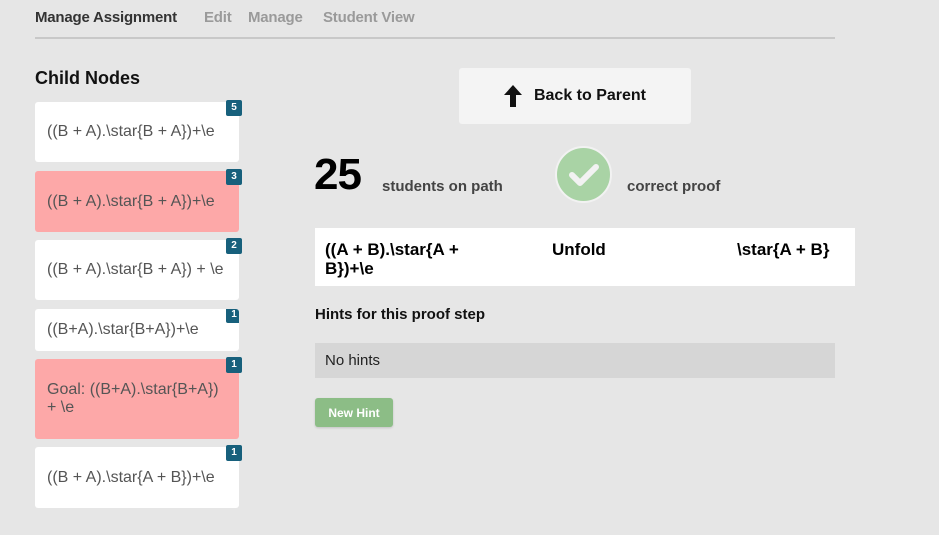 This screenshot has width=939, height=535. Describe the element at coordinates (579, 249) in the screenshot. I see `proof-rule: Unfold` at that location.